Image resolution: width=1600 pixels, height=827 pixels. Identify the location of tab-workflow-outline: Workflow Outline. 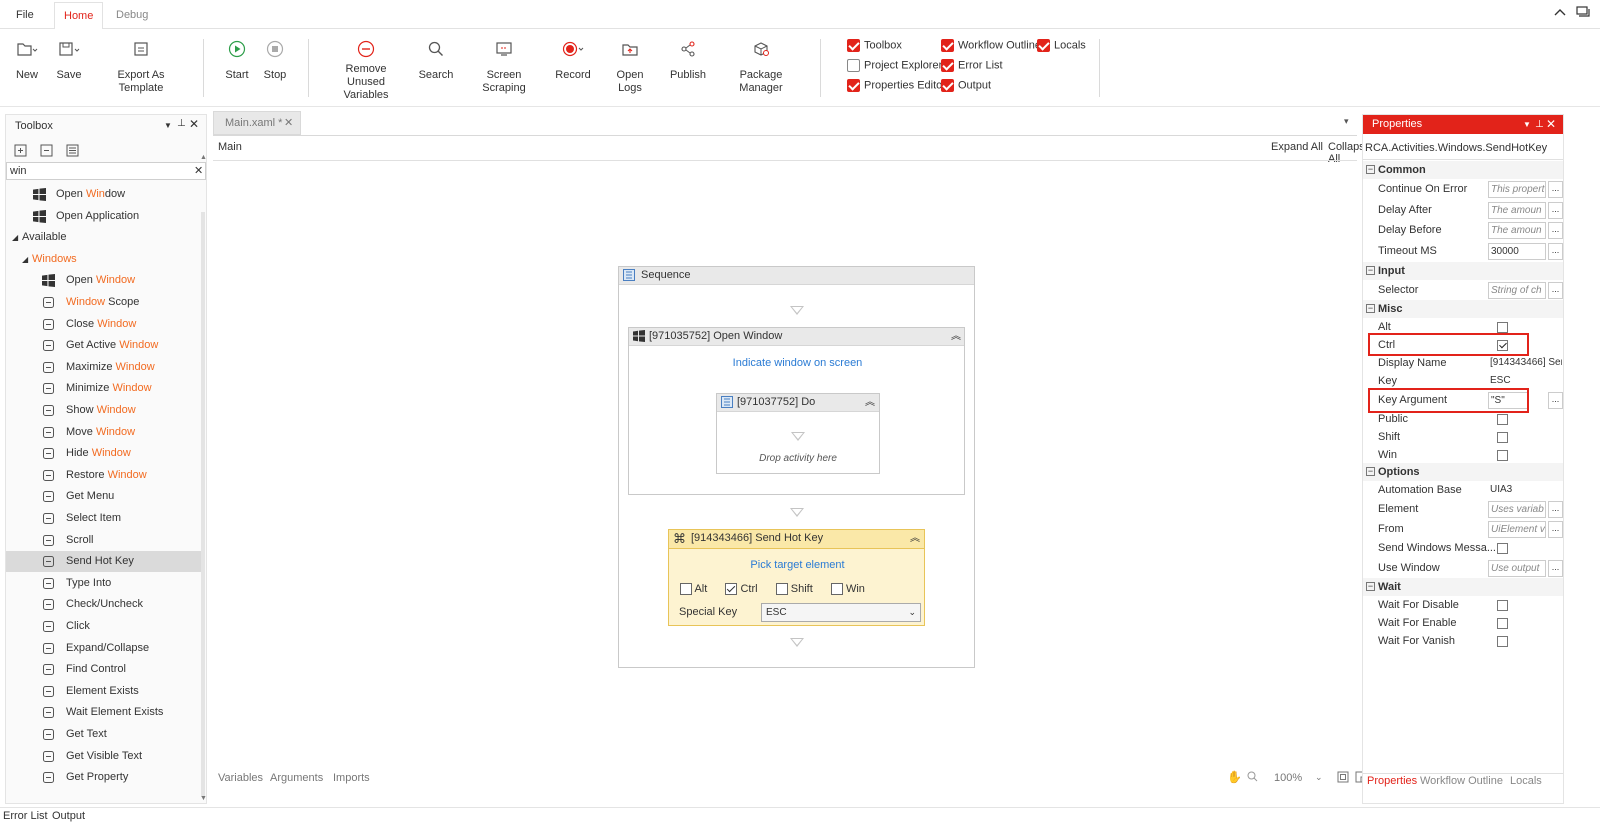
(1461, 781).